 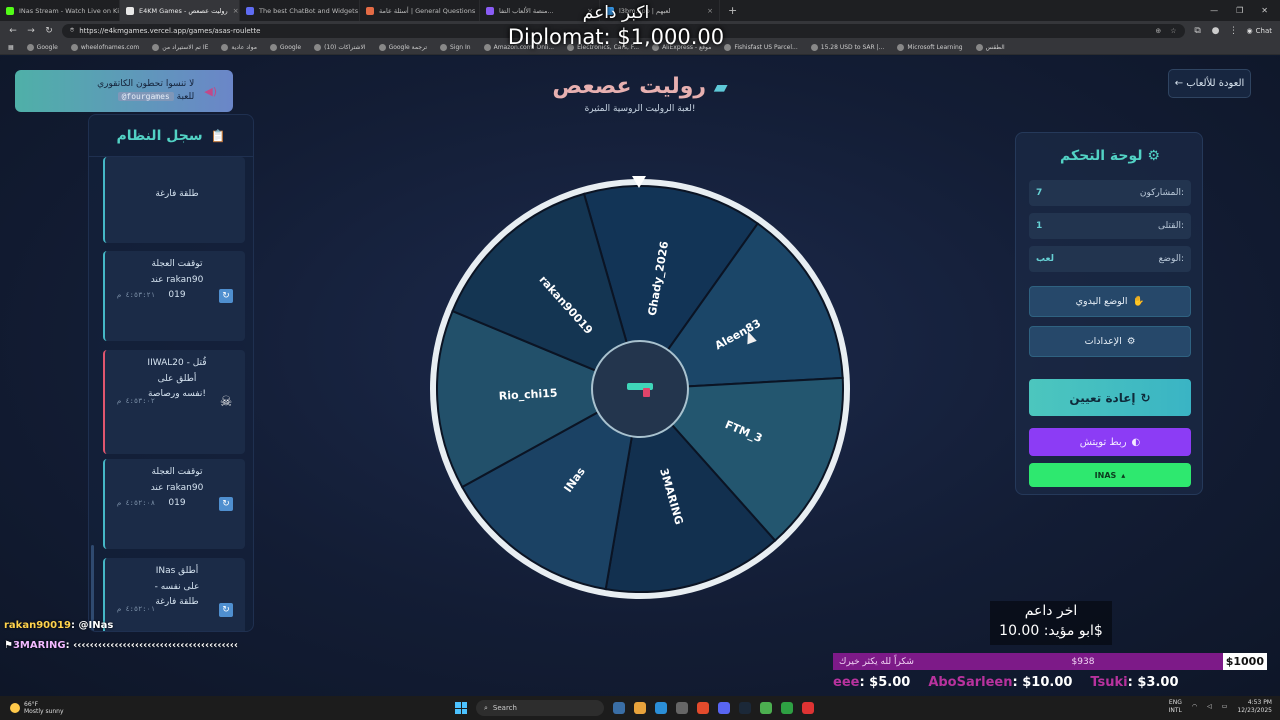 I want to click on toast-code: @fourgames, so click(x=145, y=96).